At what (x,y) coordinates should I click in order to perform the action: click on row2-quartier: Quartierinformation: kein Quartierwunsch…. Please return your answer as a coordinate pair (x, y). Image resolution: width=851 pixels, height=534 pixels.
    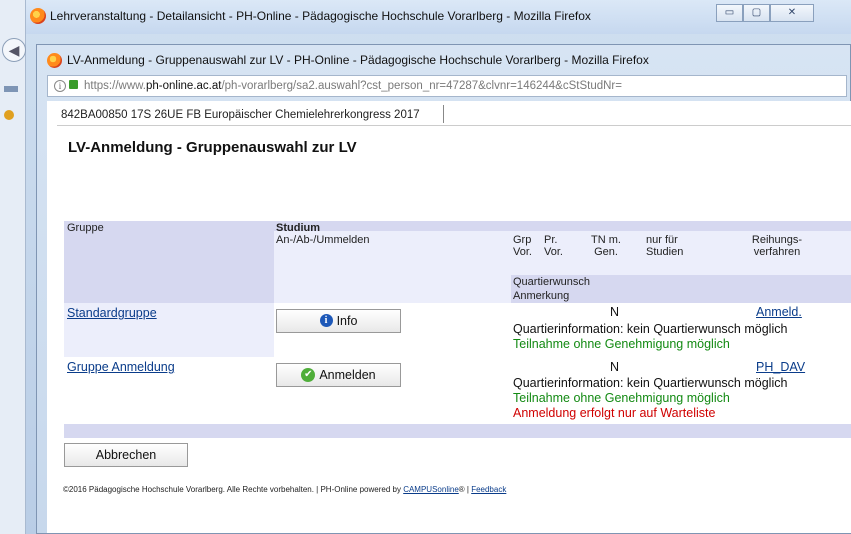
    Looking at the image, I should click on (650, 383).